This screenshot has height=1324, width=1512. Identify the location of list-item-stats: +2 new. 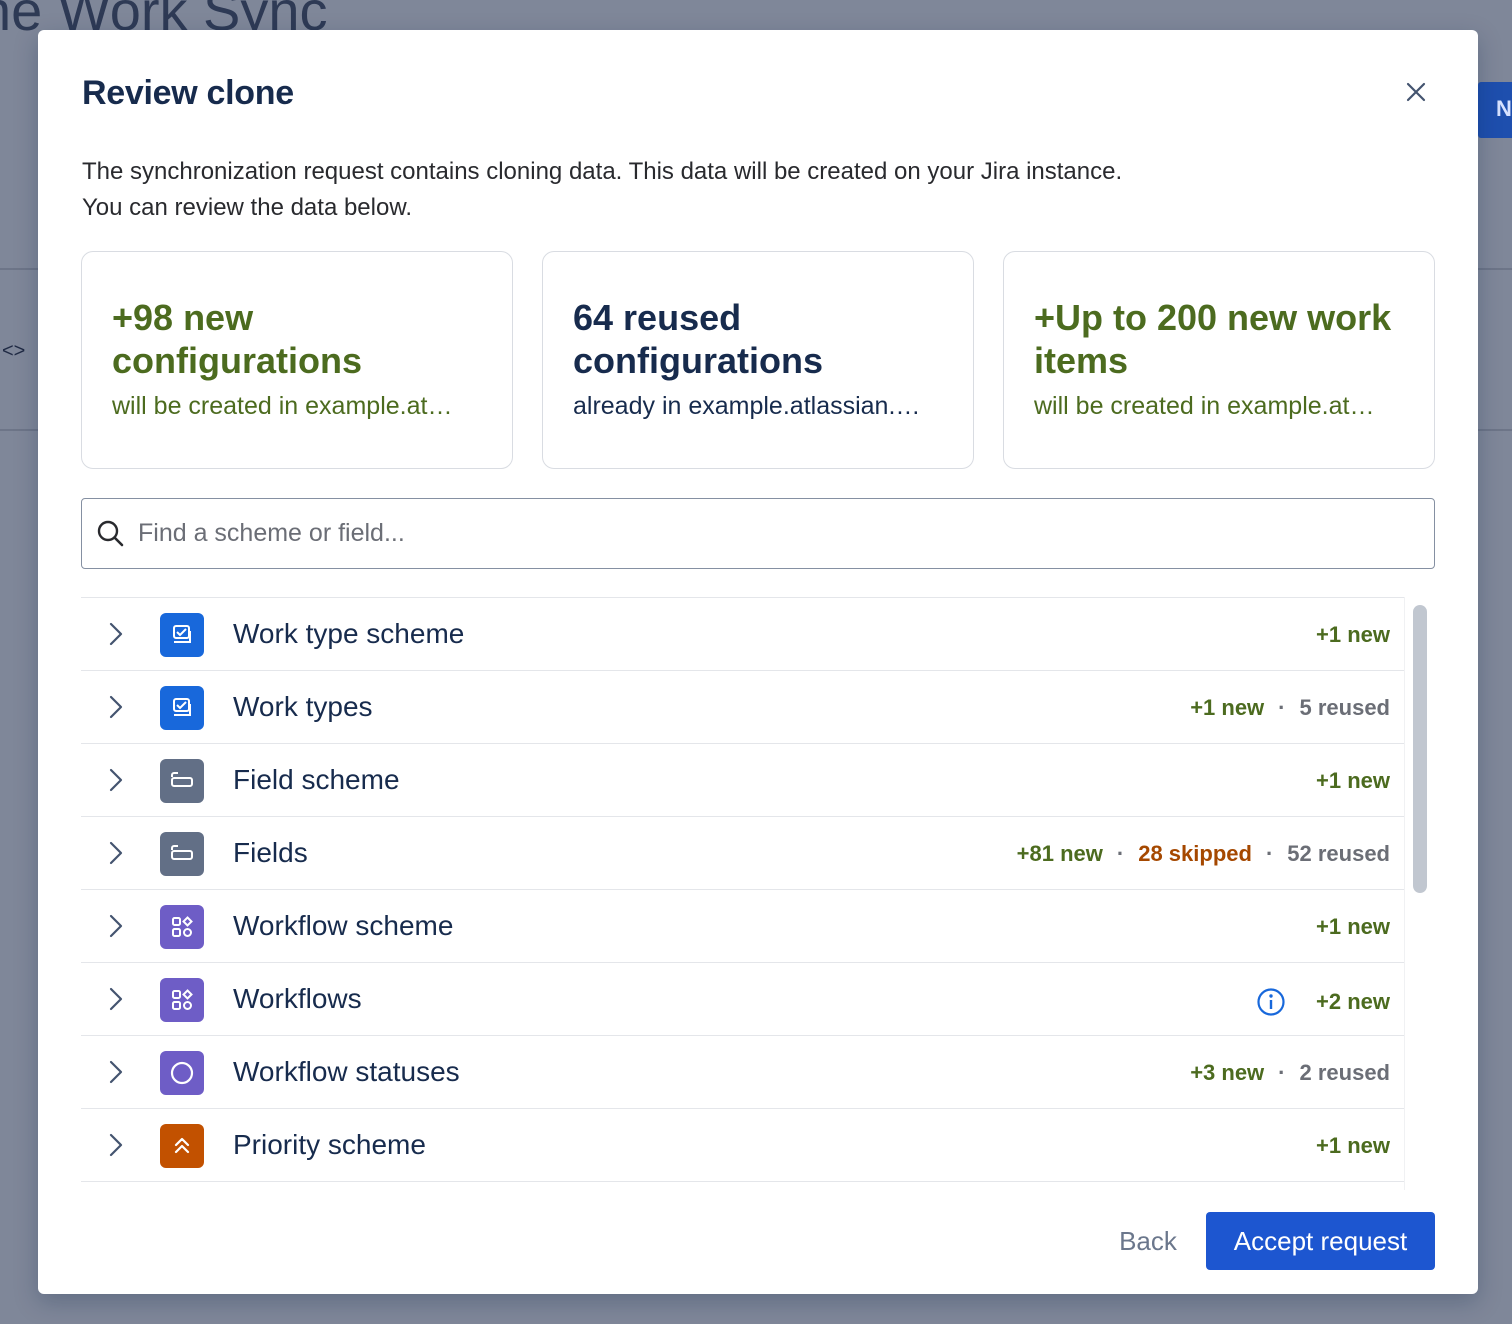
(1323, 1002).